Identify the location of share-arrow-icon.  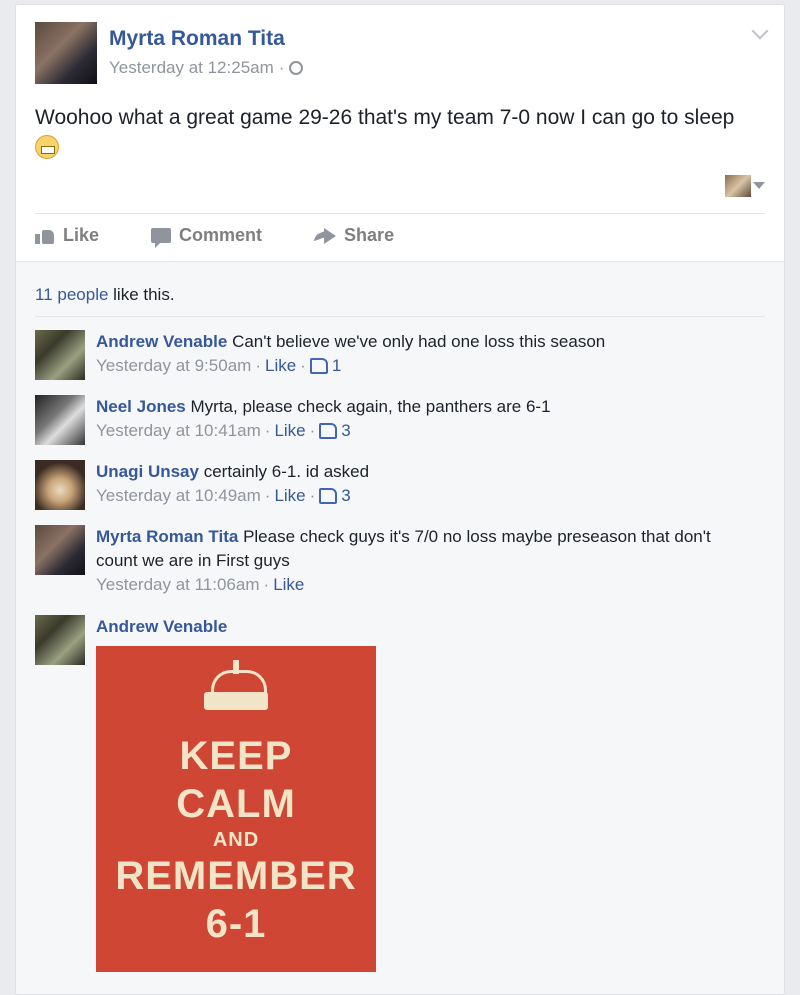
(325, 235).